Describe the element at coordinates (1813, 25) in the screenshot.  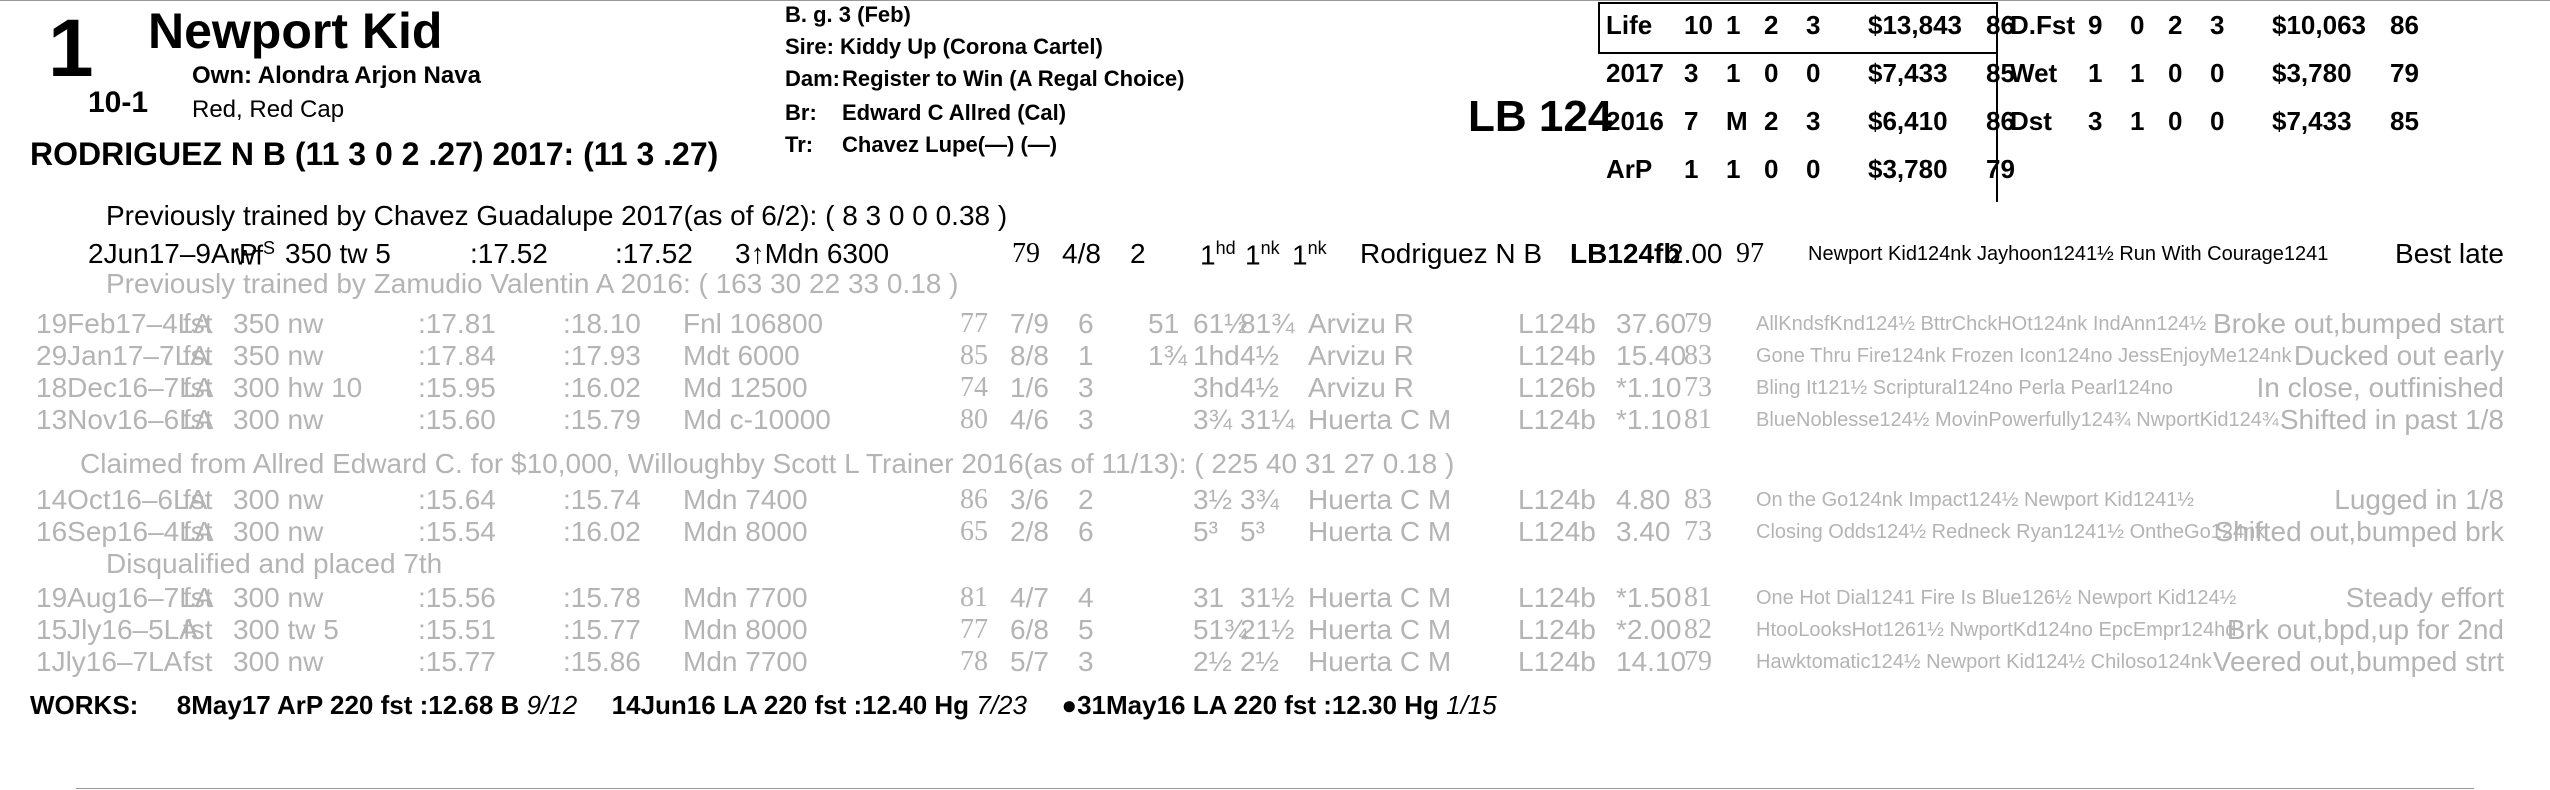
I see `stats-left-row-s: 3` at that location.